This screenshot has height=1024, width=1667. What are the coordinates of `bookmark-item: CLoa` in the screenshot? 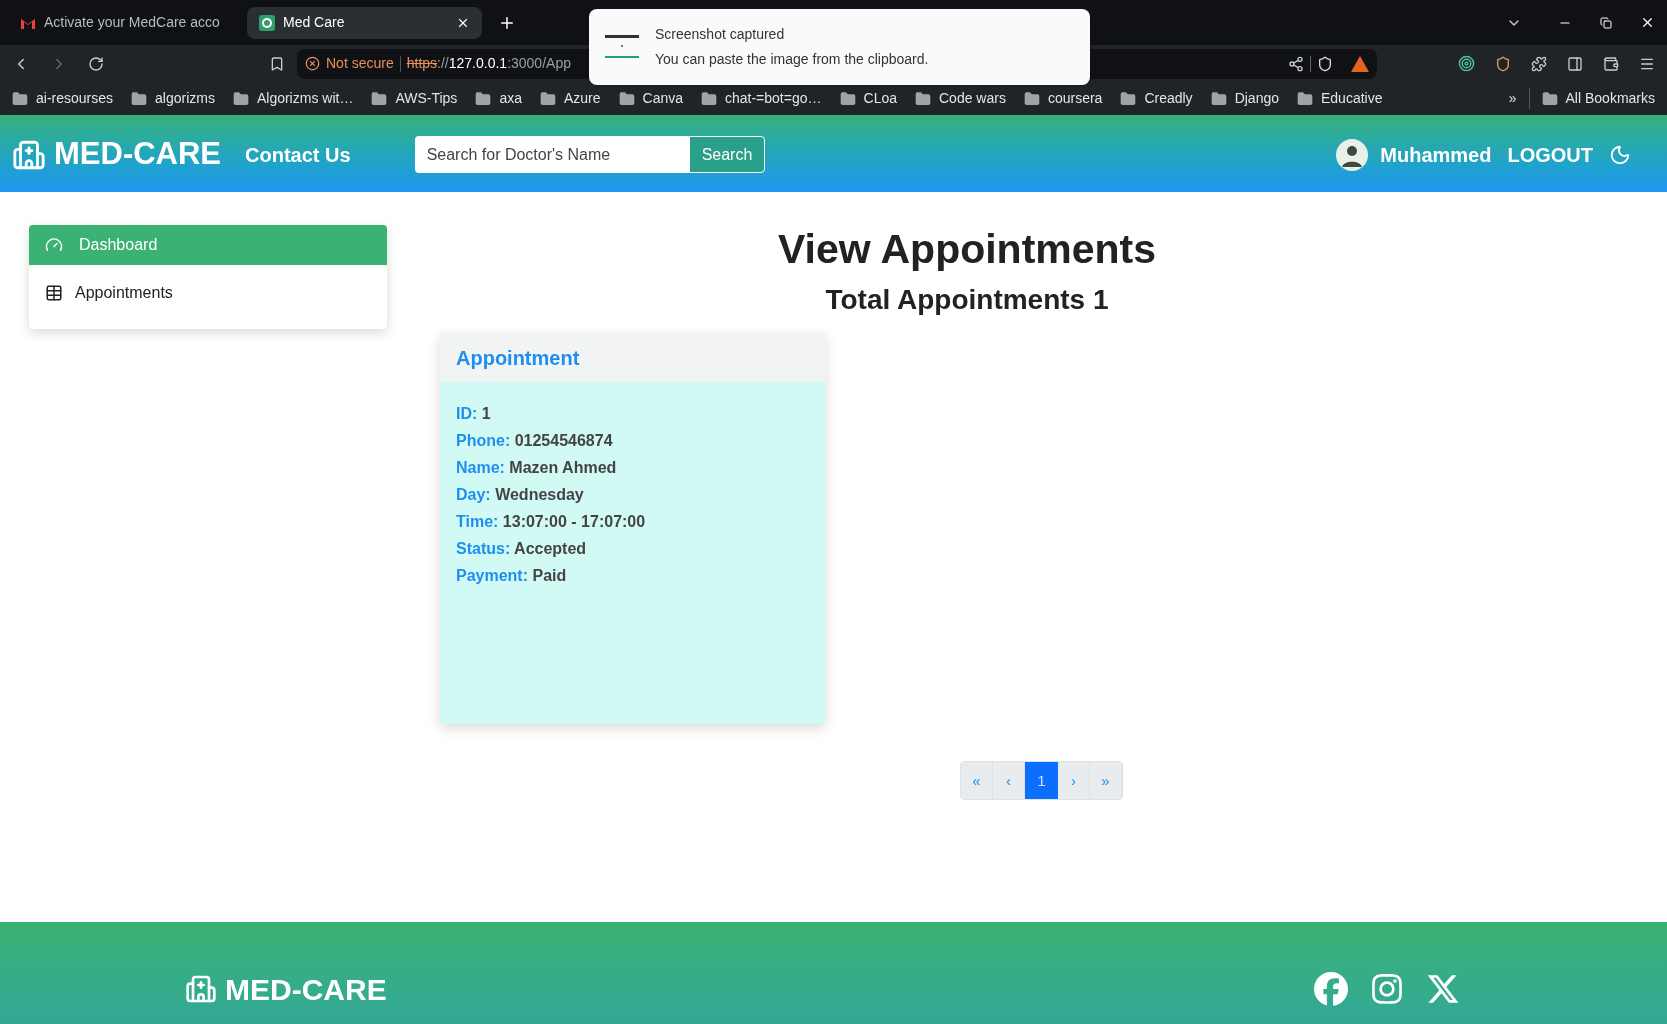 It's located at (868, 98).